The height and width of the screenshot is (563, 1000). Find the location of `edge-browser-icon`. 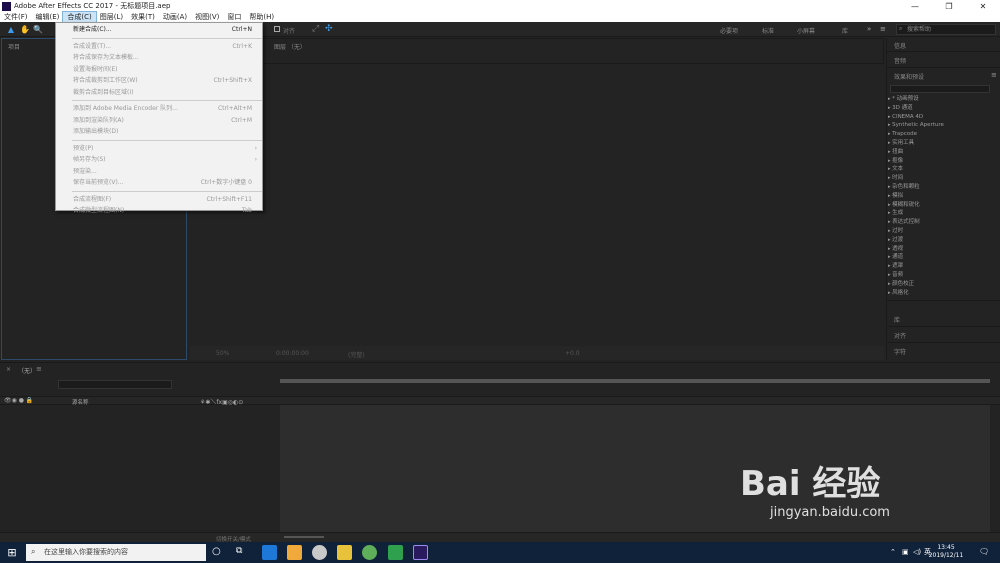

edge-browser-icon is located at coordinates (269, 552).